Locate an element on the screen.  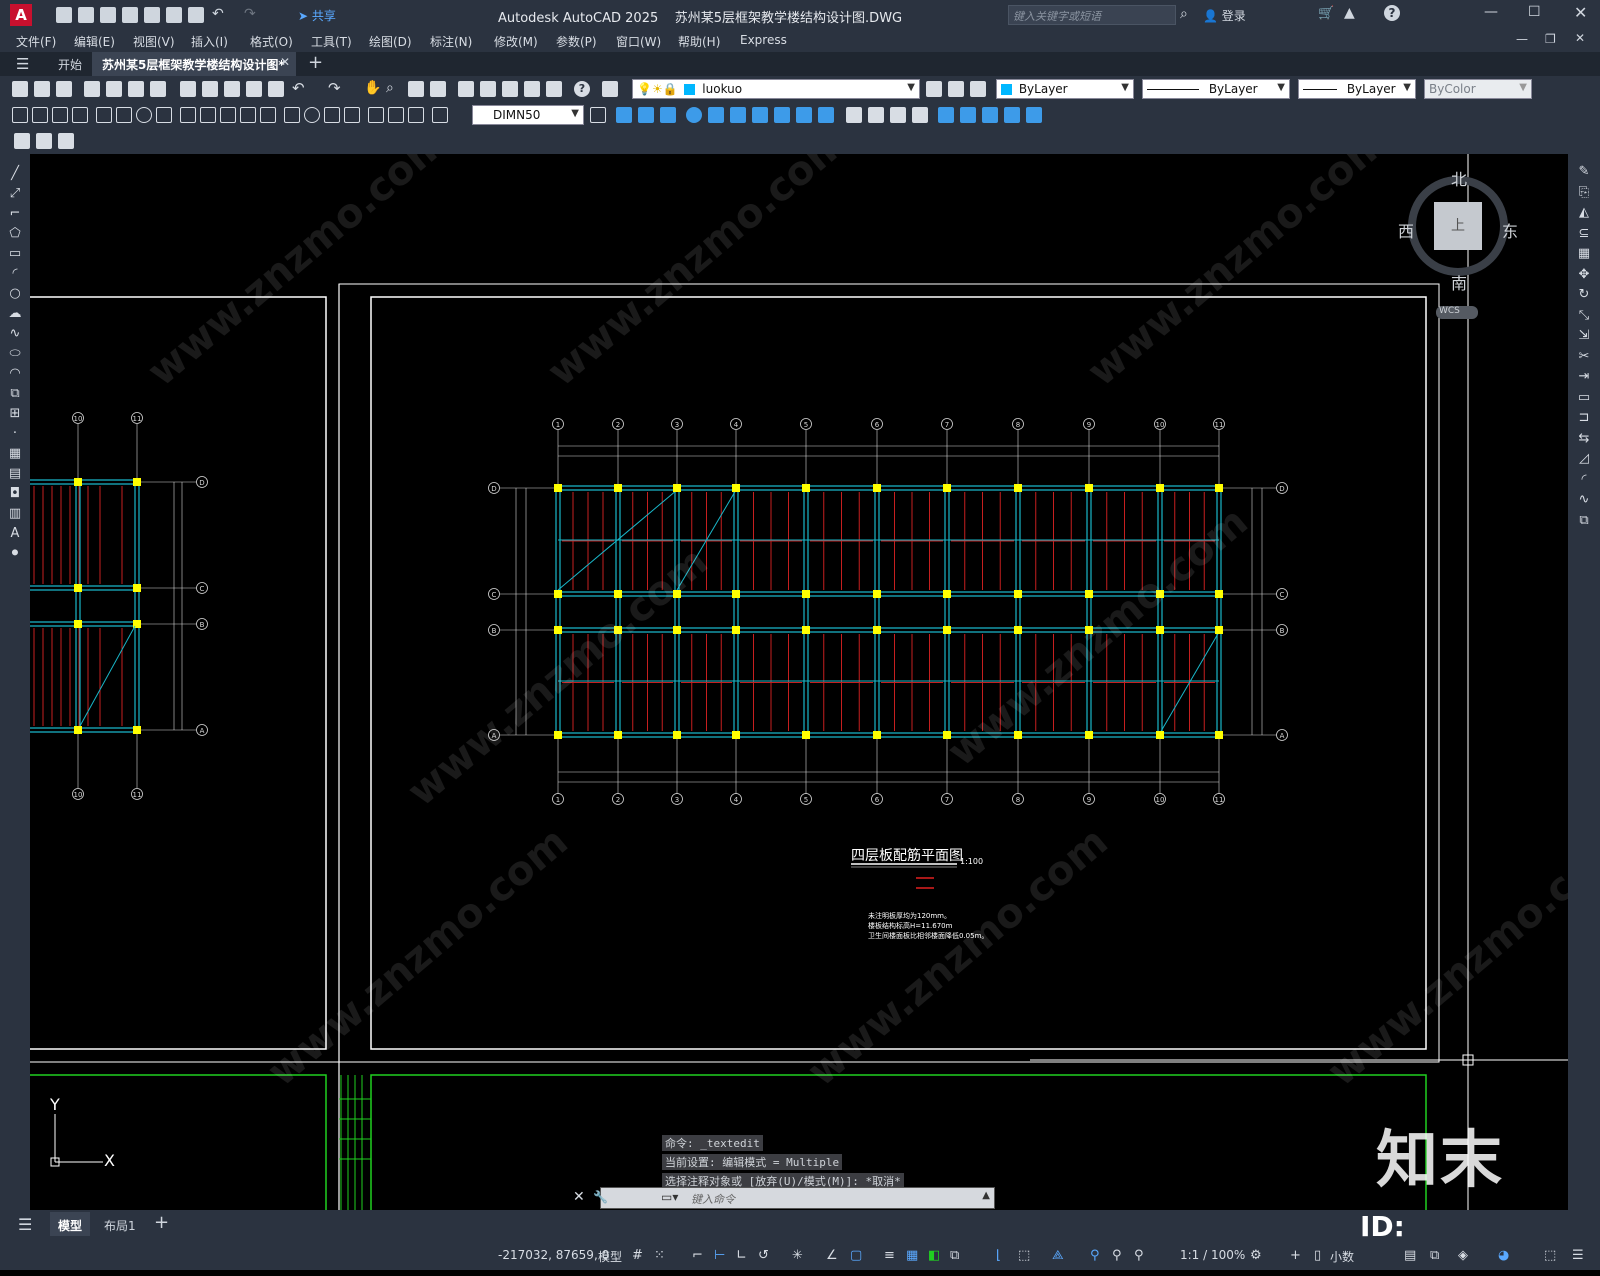
plot-icon is located at coordinates (196, 15).